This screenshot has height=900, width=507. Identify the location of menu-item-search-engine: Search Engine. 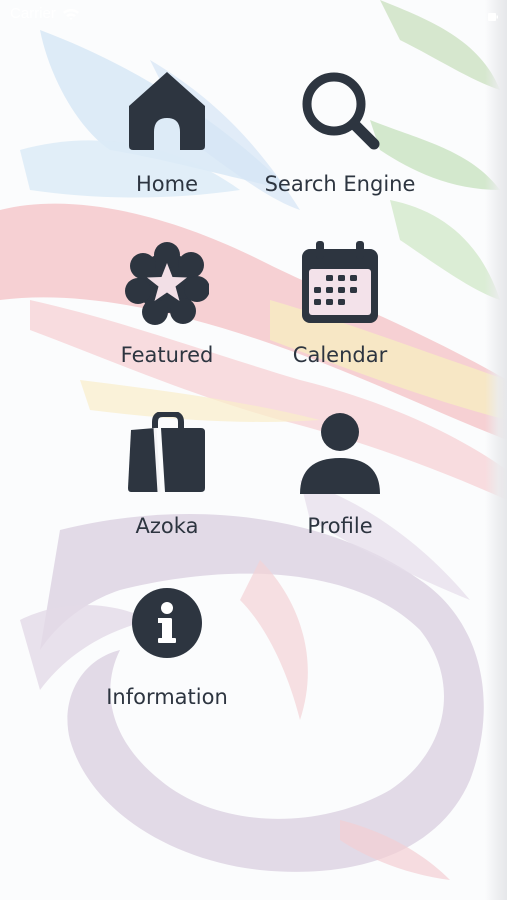
(340, 145).